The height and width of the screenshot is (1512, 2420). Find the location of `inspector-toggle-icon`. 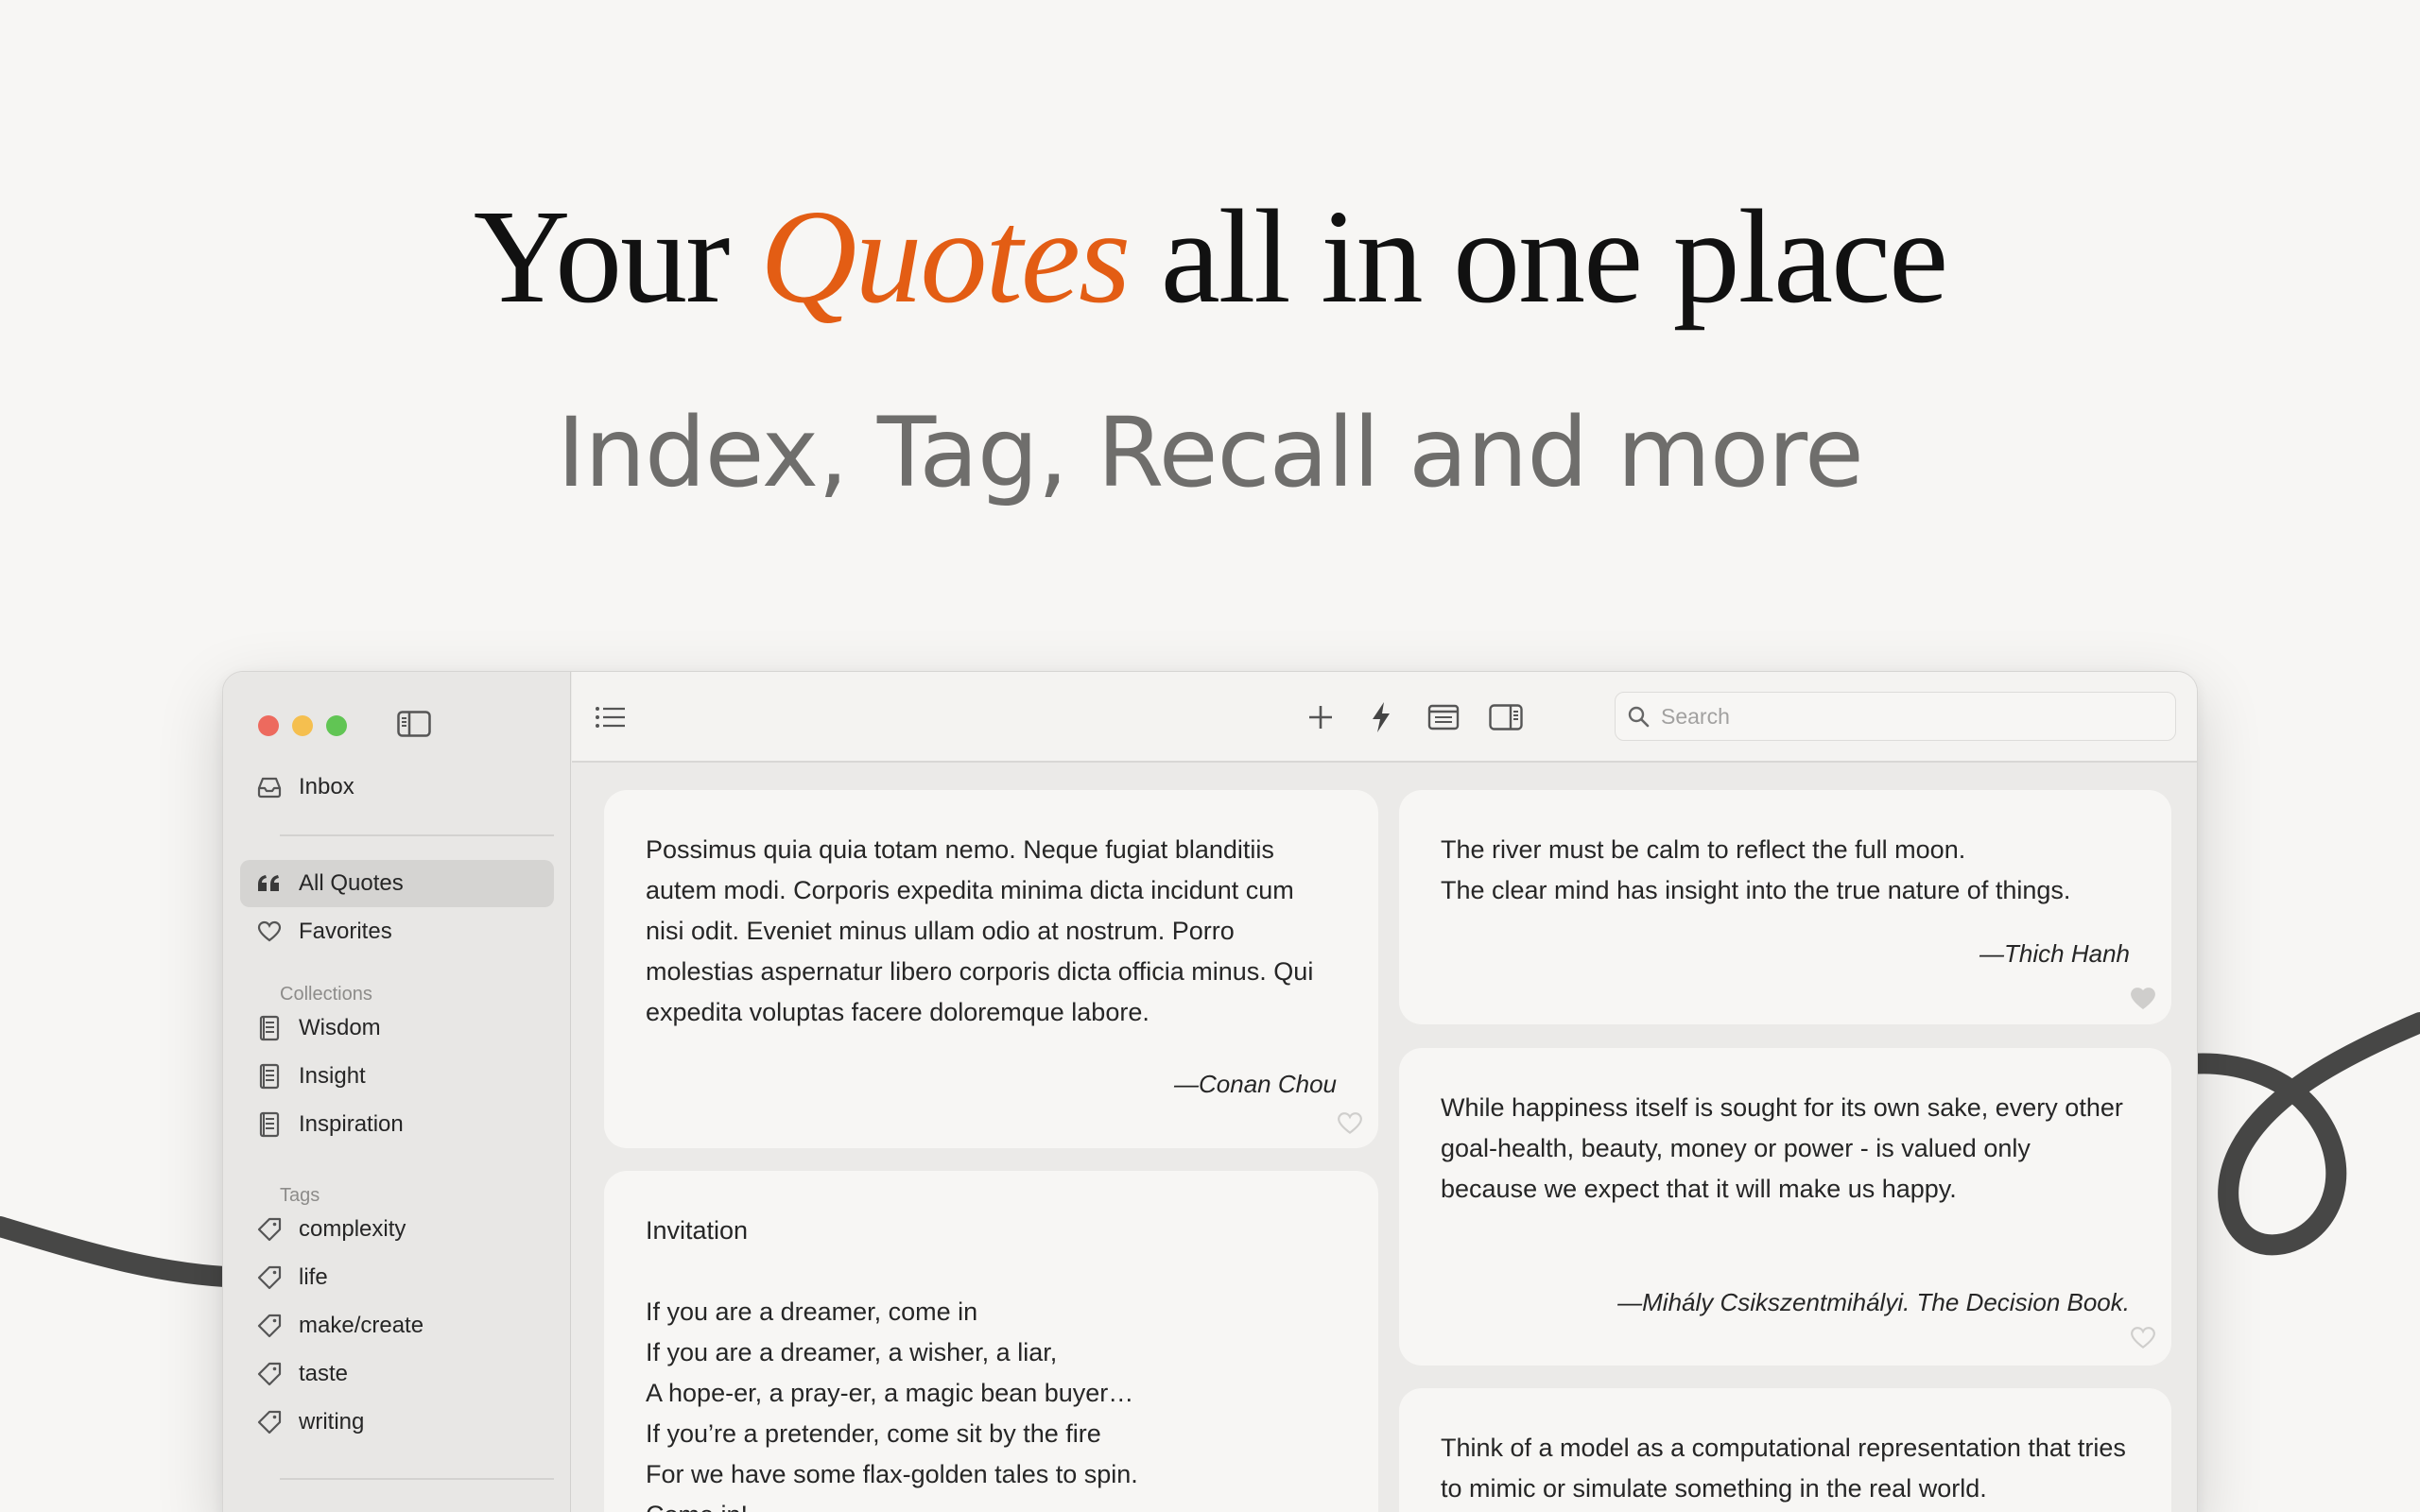

inspector-toggle-icon is located at coordinates (1506, 717).